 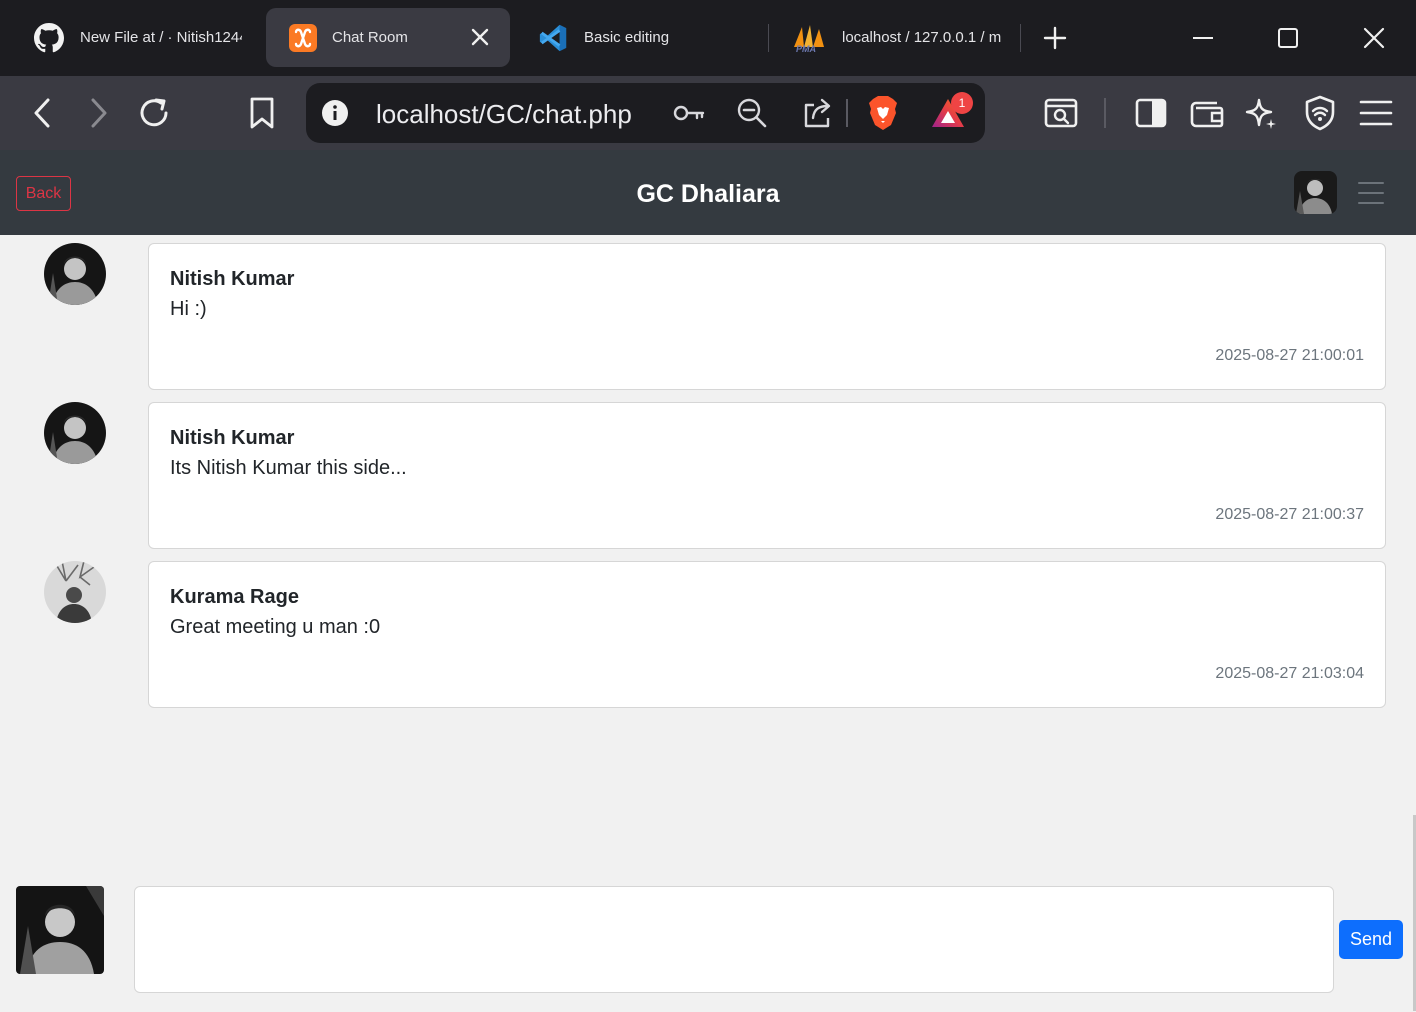 I want to click on tab-title: Basic editing, so click(x=627, y=37).